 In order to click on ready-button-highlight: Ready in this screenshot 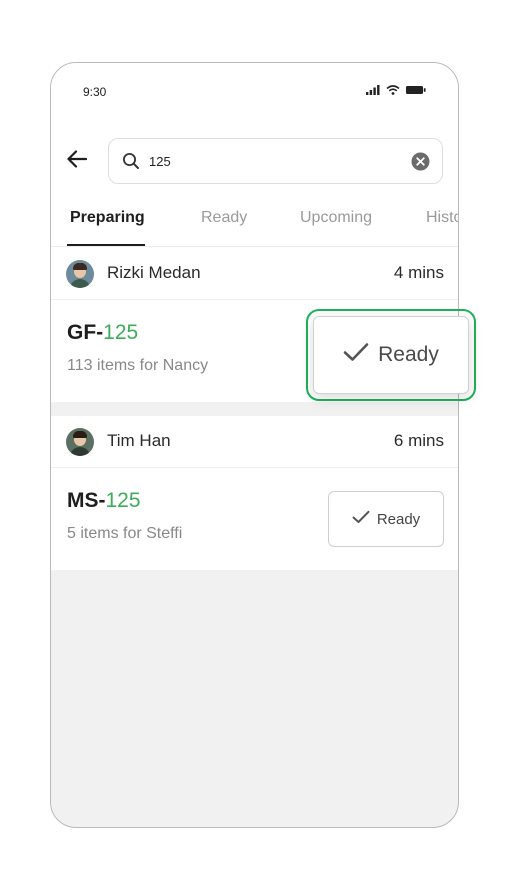, I will do `click(391, 355)`.